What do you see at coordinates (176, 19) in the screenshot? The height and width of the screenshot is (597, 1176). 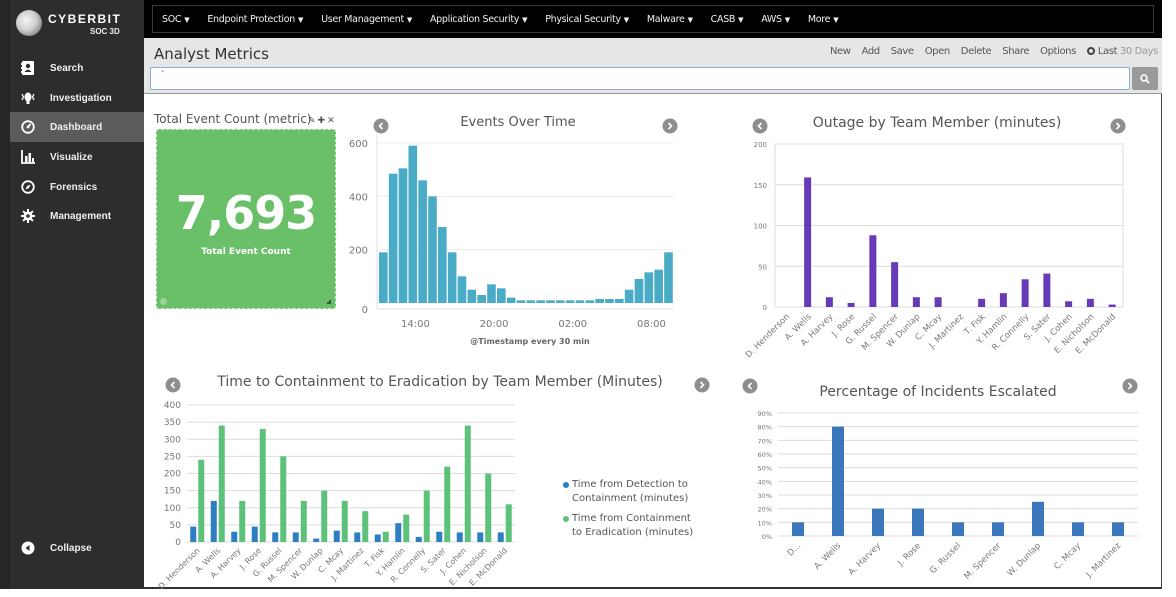 I see `nav-item-soc: SOC ▼` at bounding box center [176, 19].